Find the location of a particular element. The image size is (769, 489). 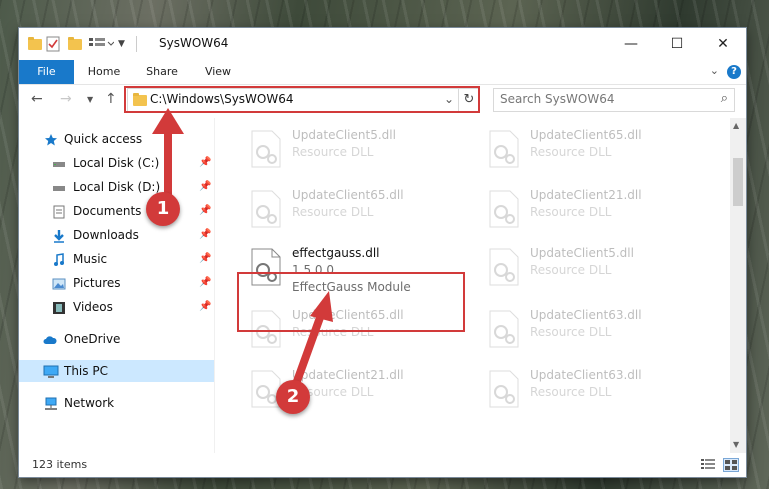

sidebar-item-label: OneDrive is located at coordinates (92, 339).